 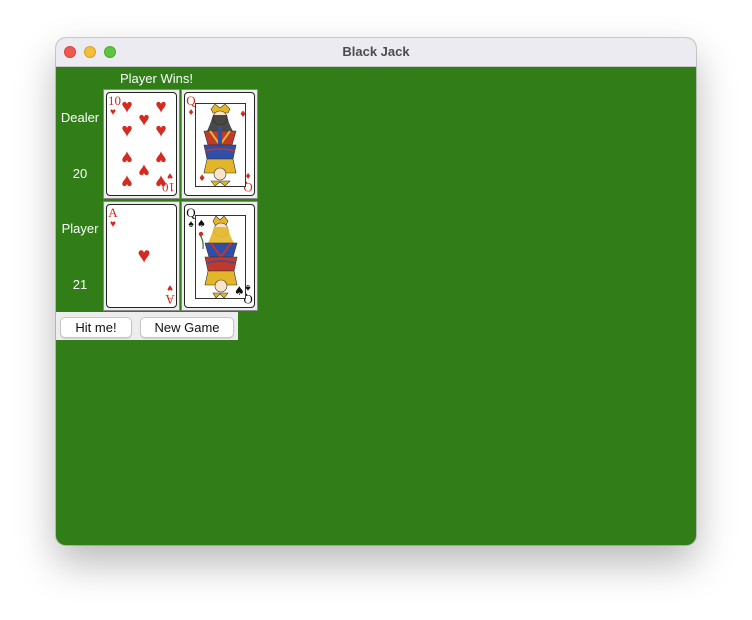 I want to click on title-bar: Black Jack, so click(x=376, y=52).